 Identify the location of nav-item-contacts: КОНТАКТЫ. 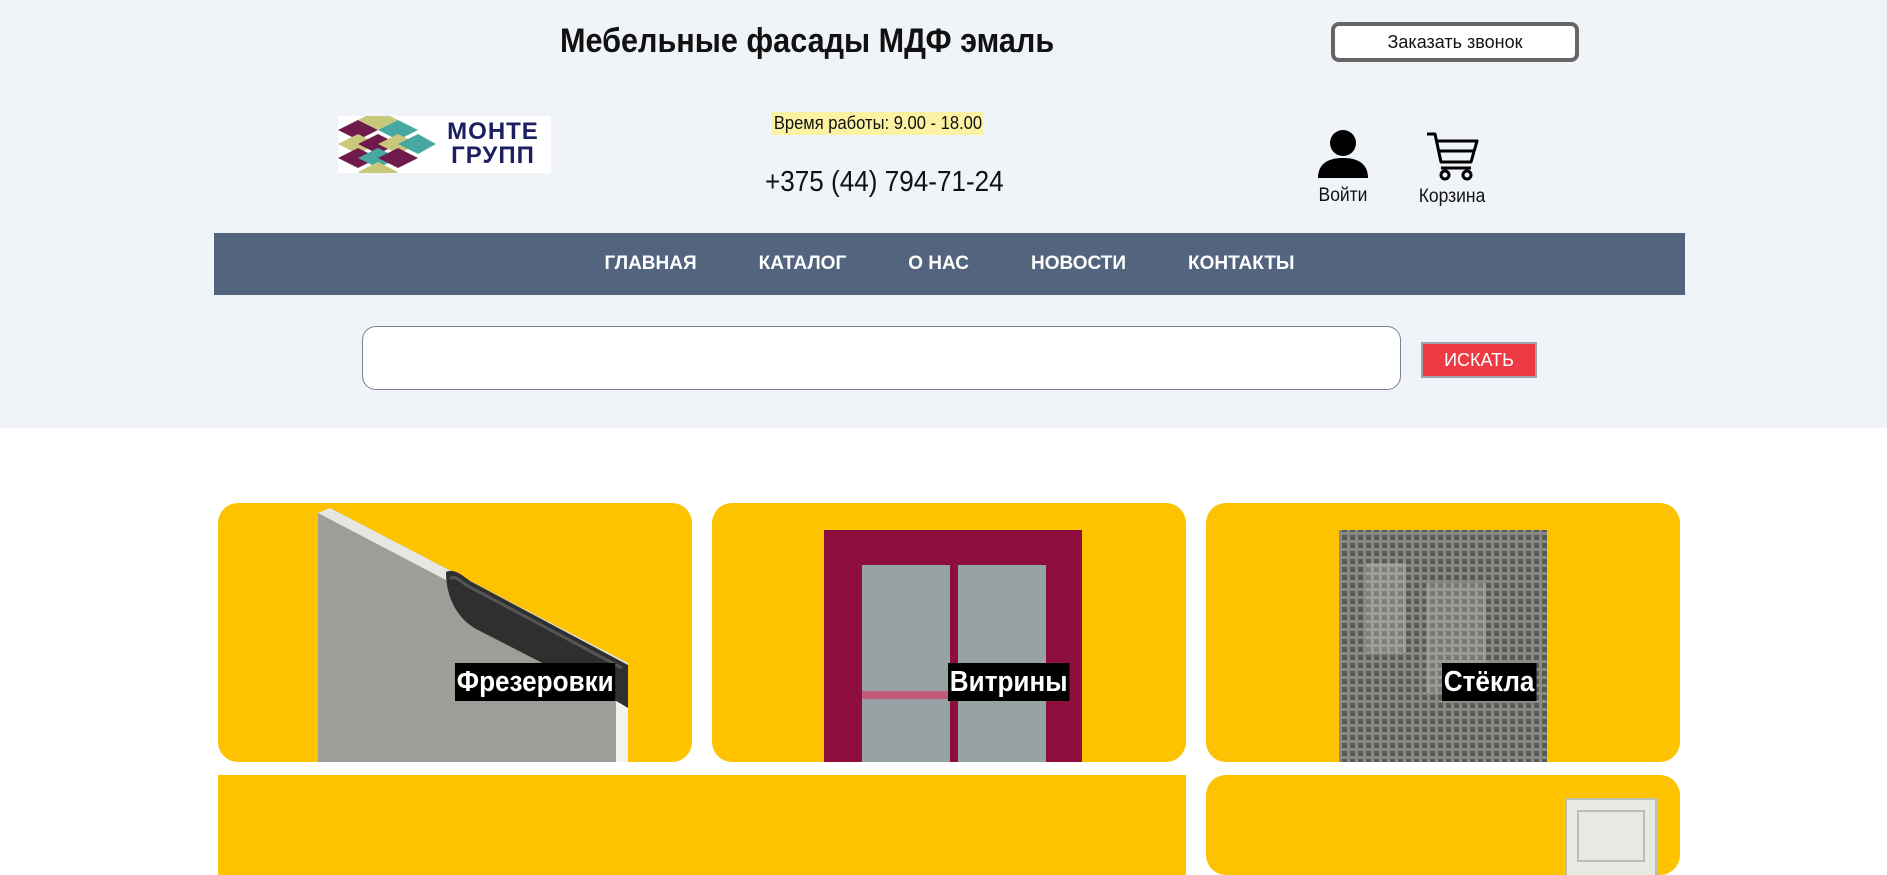
(1241, 264).